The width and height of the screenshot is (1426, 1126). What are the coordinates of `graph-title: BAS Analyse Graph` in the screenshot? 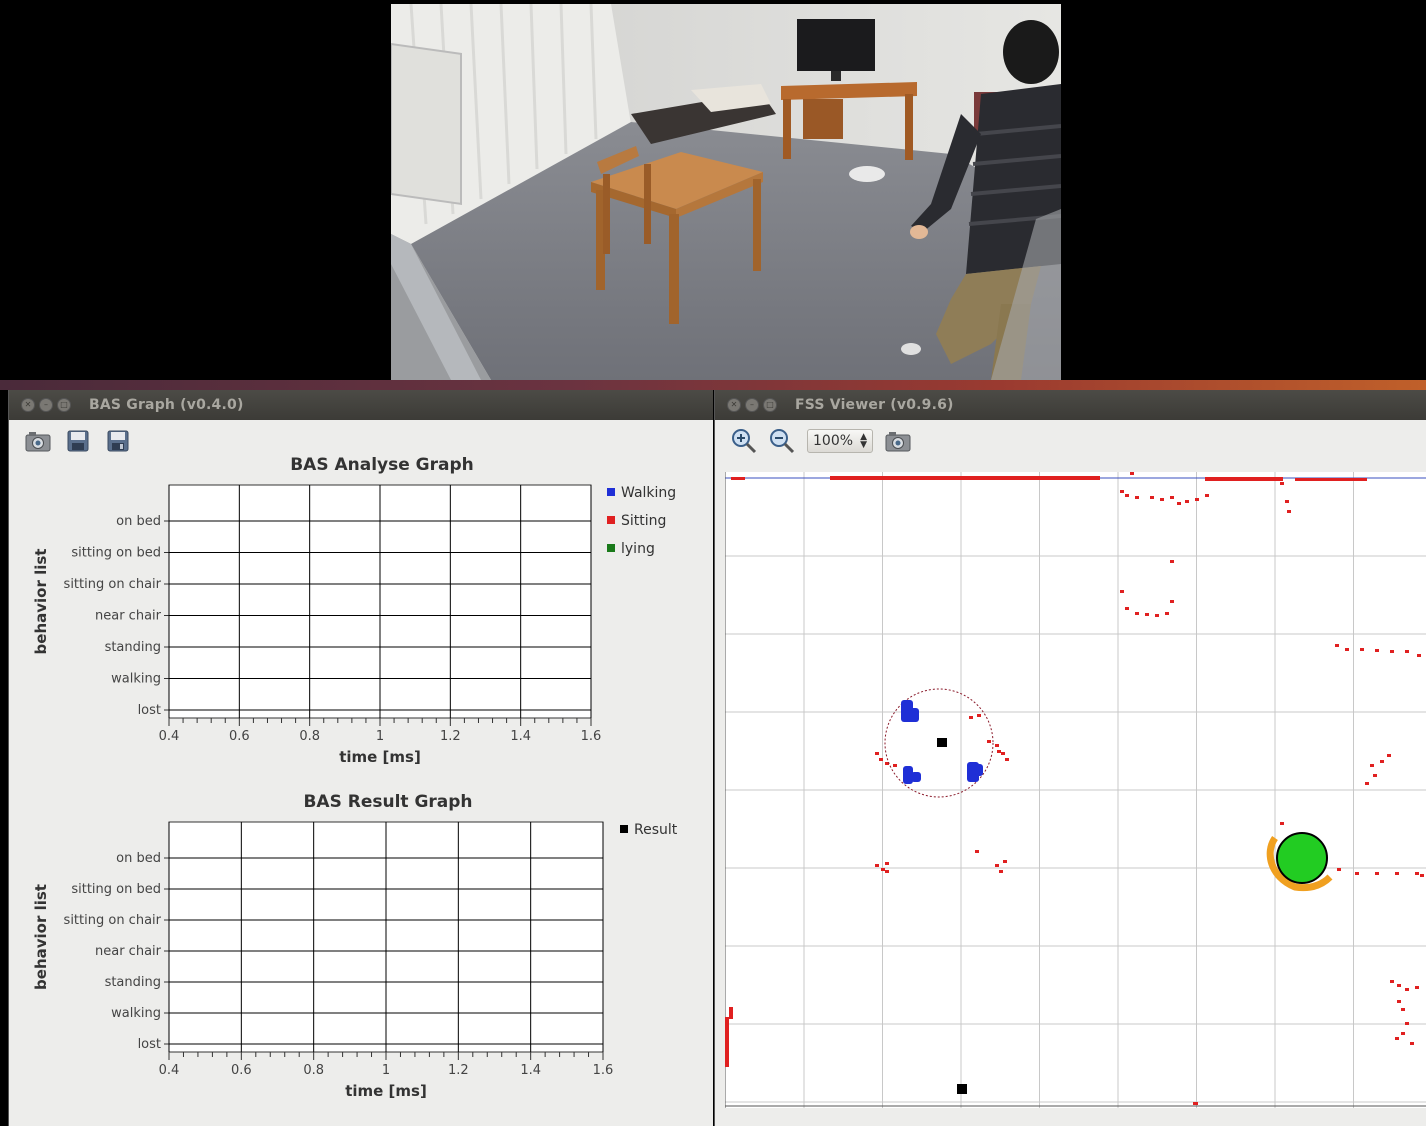 It's located at (382, 465).